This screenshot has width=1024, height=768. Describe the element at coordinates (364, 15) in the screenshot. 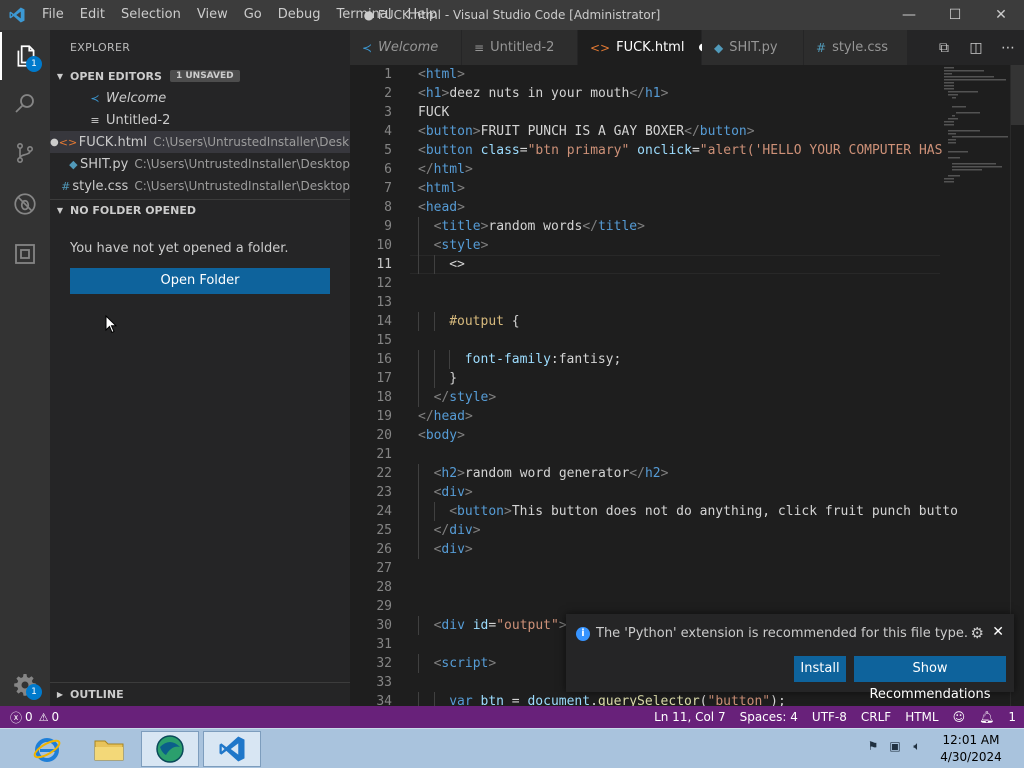

I see `menu-terminal: Terminal` at that location.